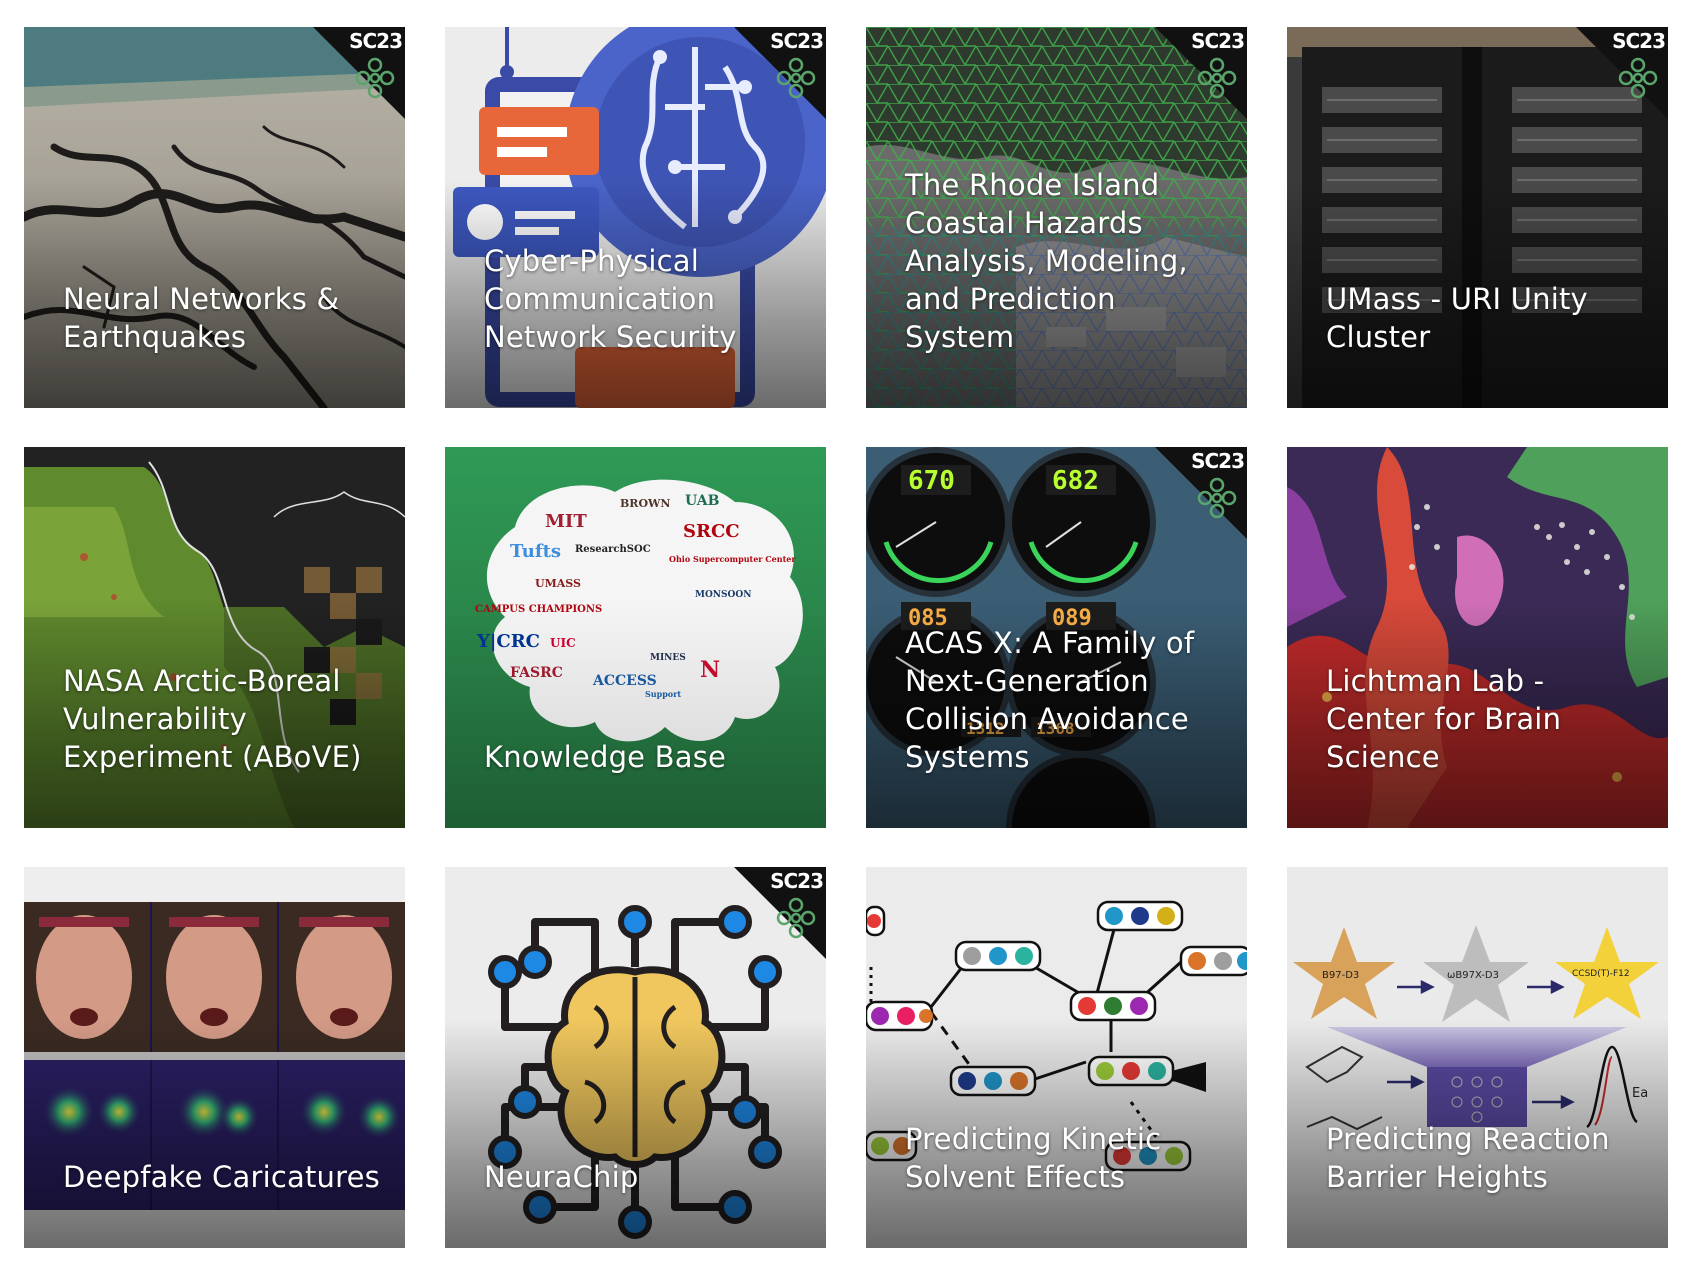  Describe the element at coordinates (1473, 975) in the screenshot. I see `label-wb97x-d3: ωB97X-D3` at that location.